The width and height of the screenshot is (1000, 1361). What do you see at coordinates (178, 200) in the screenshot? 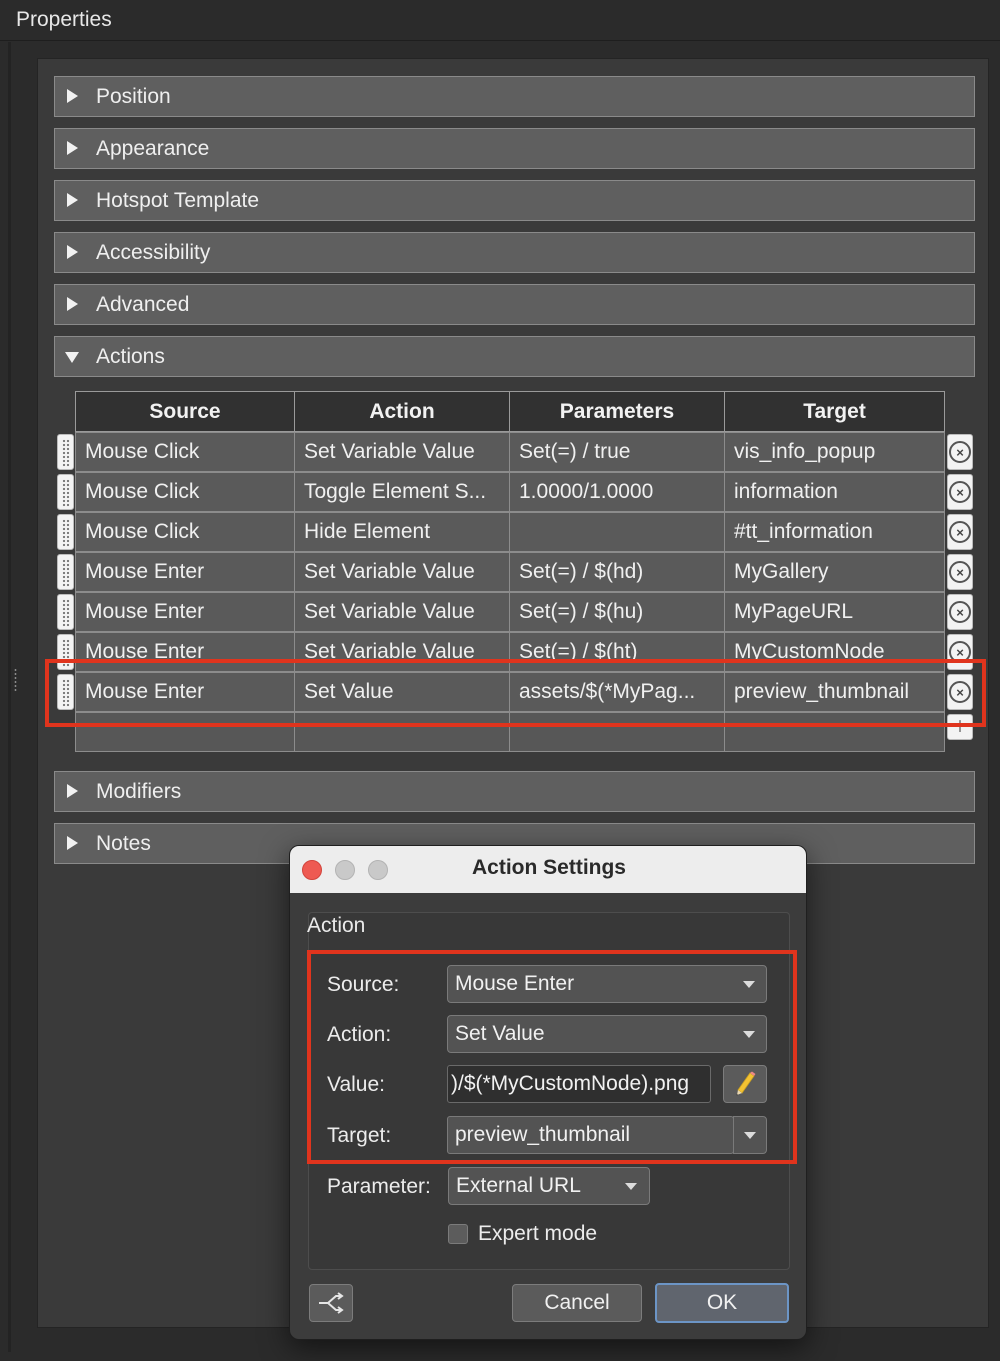
I see `section-label: Hotspot Template` at bounding box center [178, 200].